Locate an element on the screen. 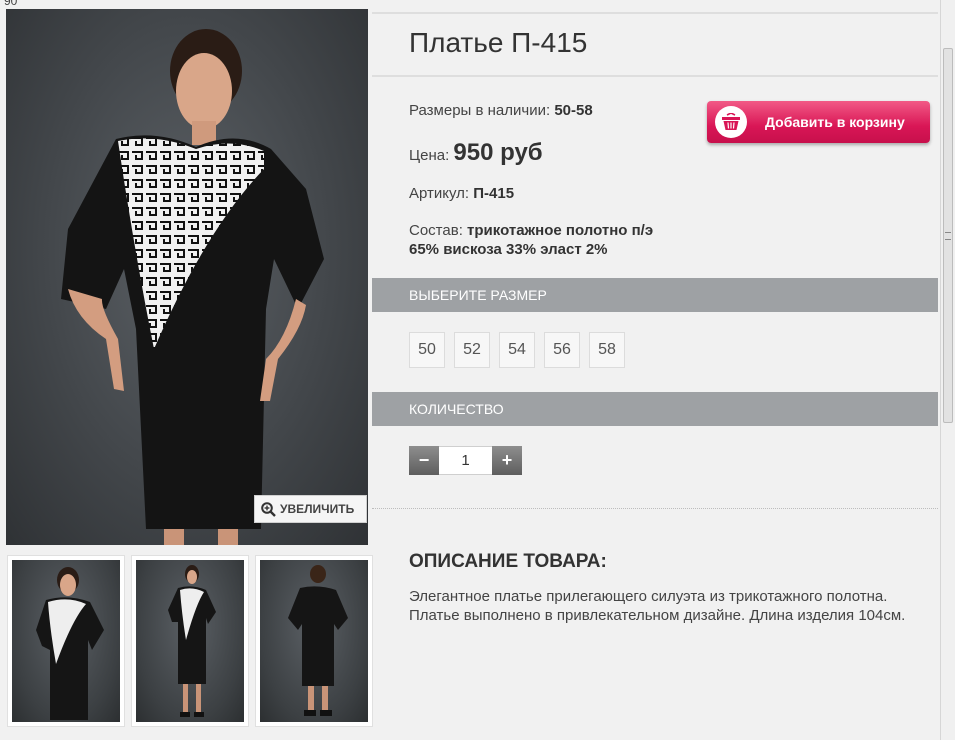 The height and width of the screenshot is (740, 955). stray-text: 90 is located at coordinates (11, 4).